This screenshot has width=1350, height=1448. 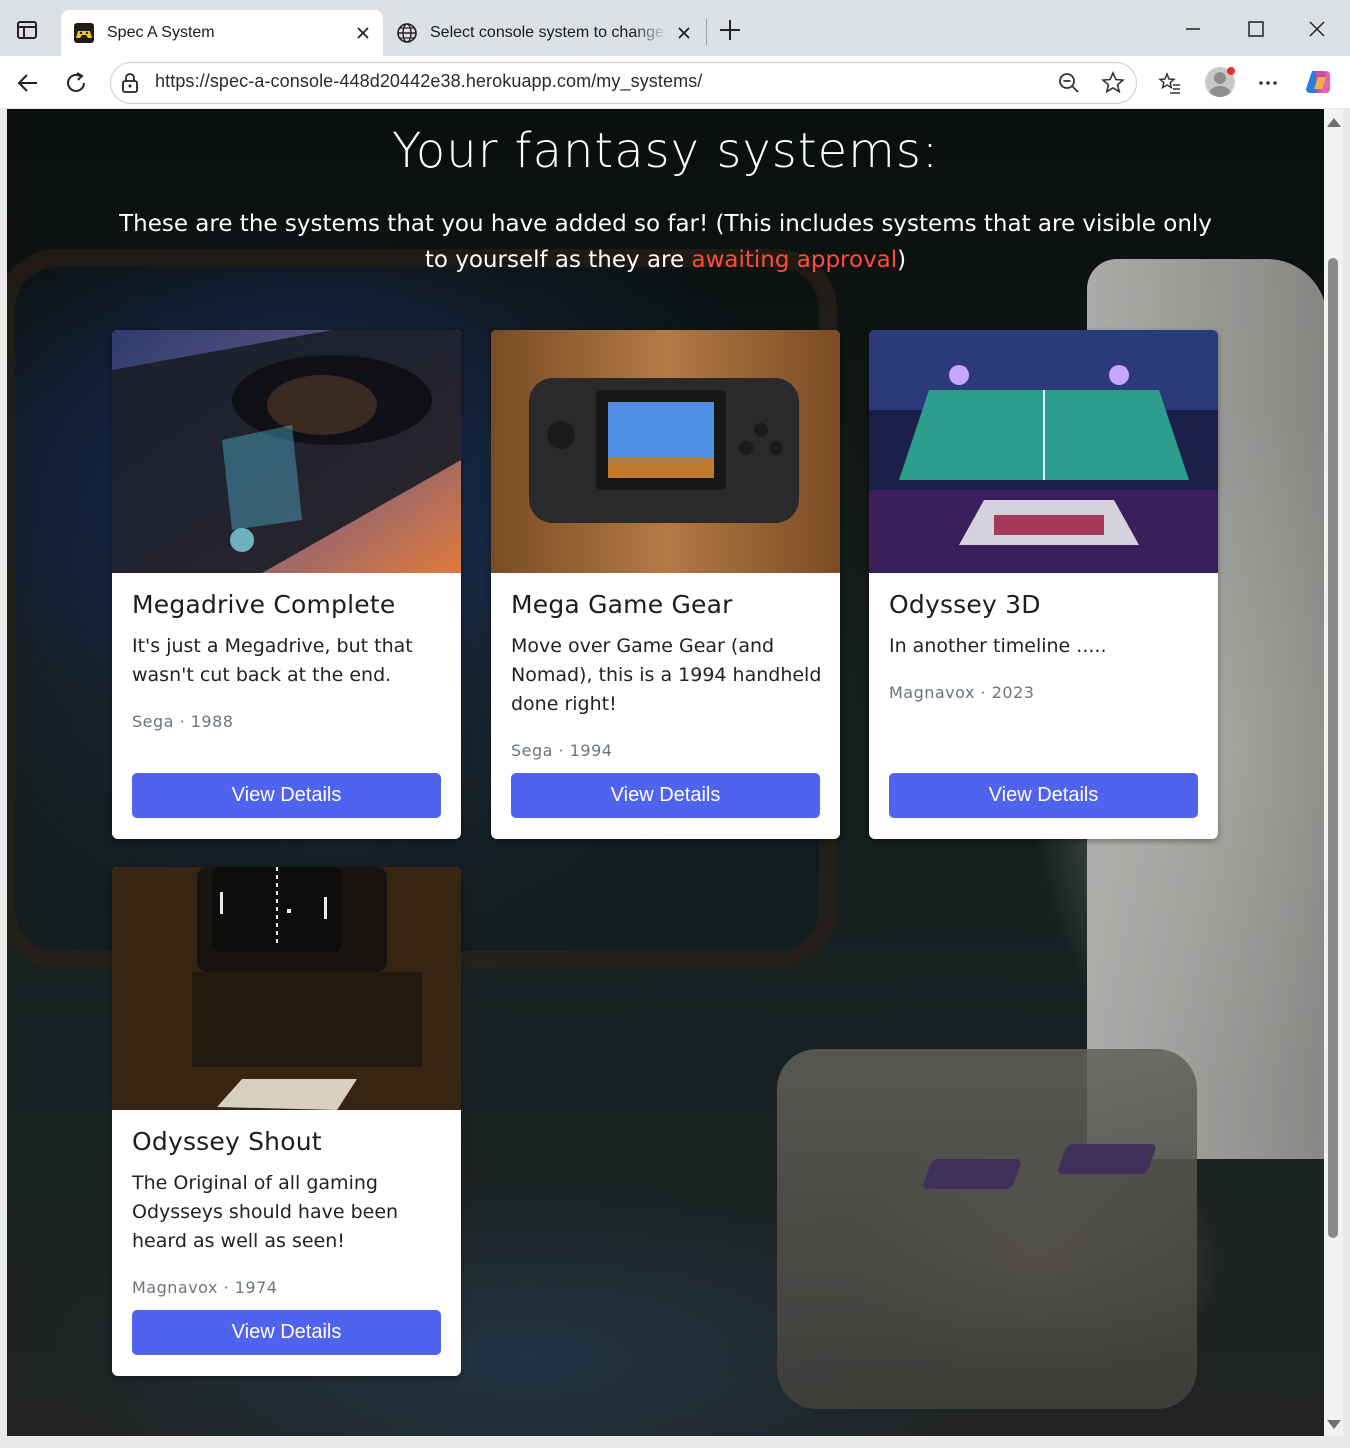 I want to click on favorite-star-icon, so click(x=1113, y=83).